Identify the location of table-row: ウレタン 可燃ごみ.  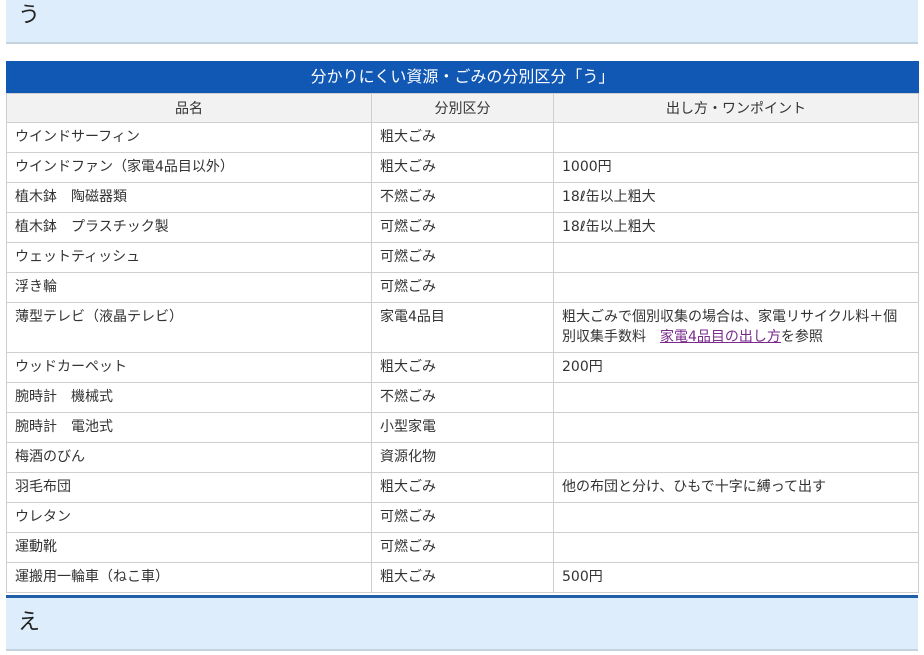
(462, 517).